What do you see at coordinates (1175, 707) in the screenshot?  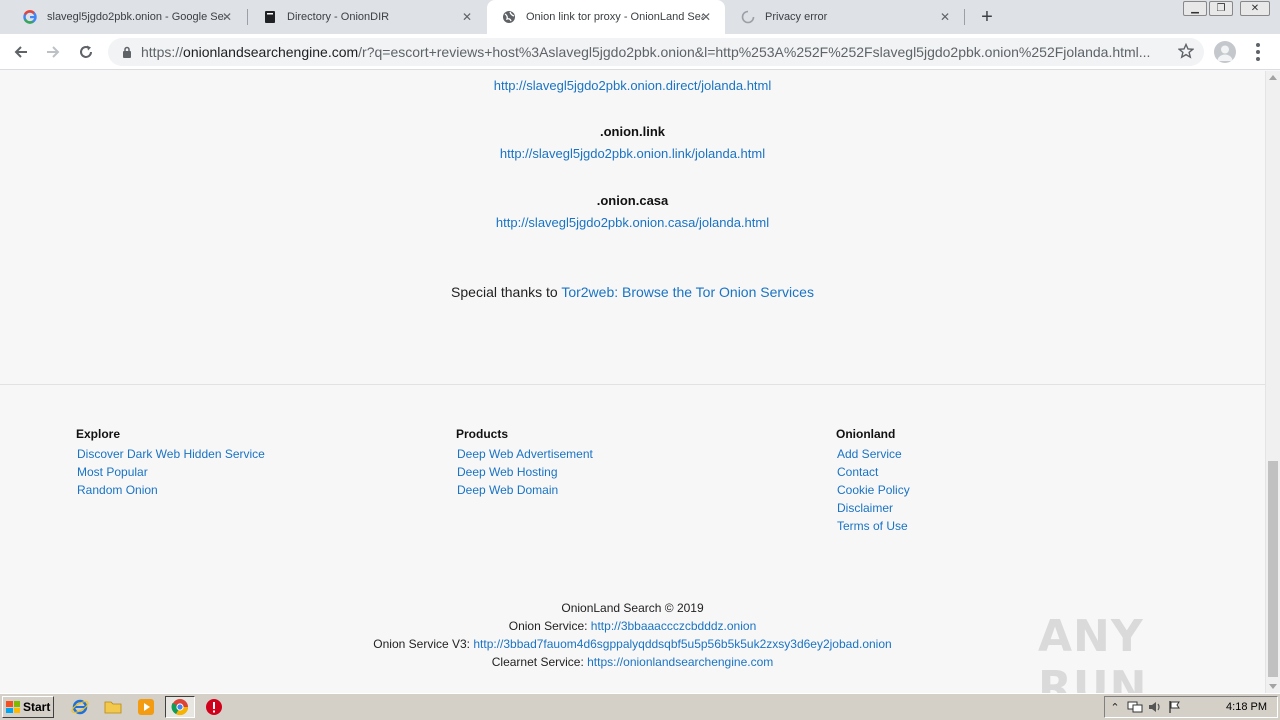 I see `action-center-flag-icon` at bounding box center [1175, 707].